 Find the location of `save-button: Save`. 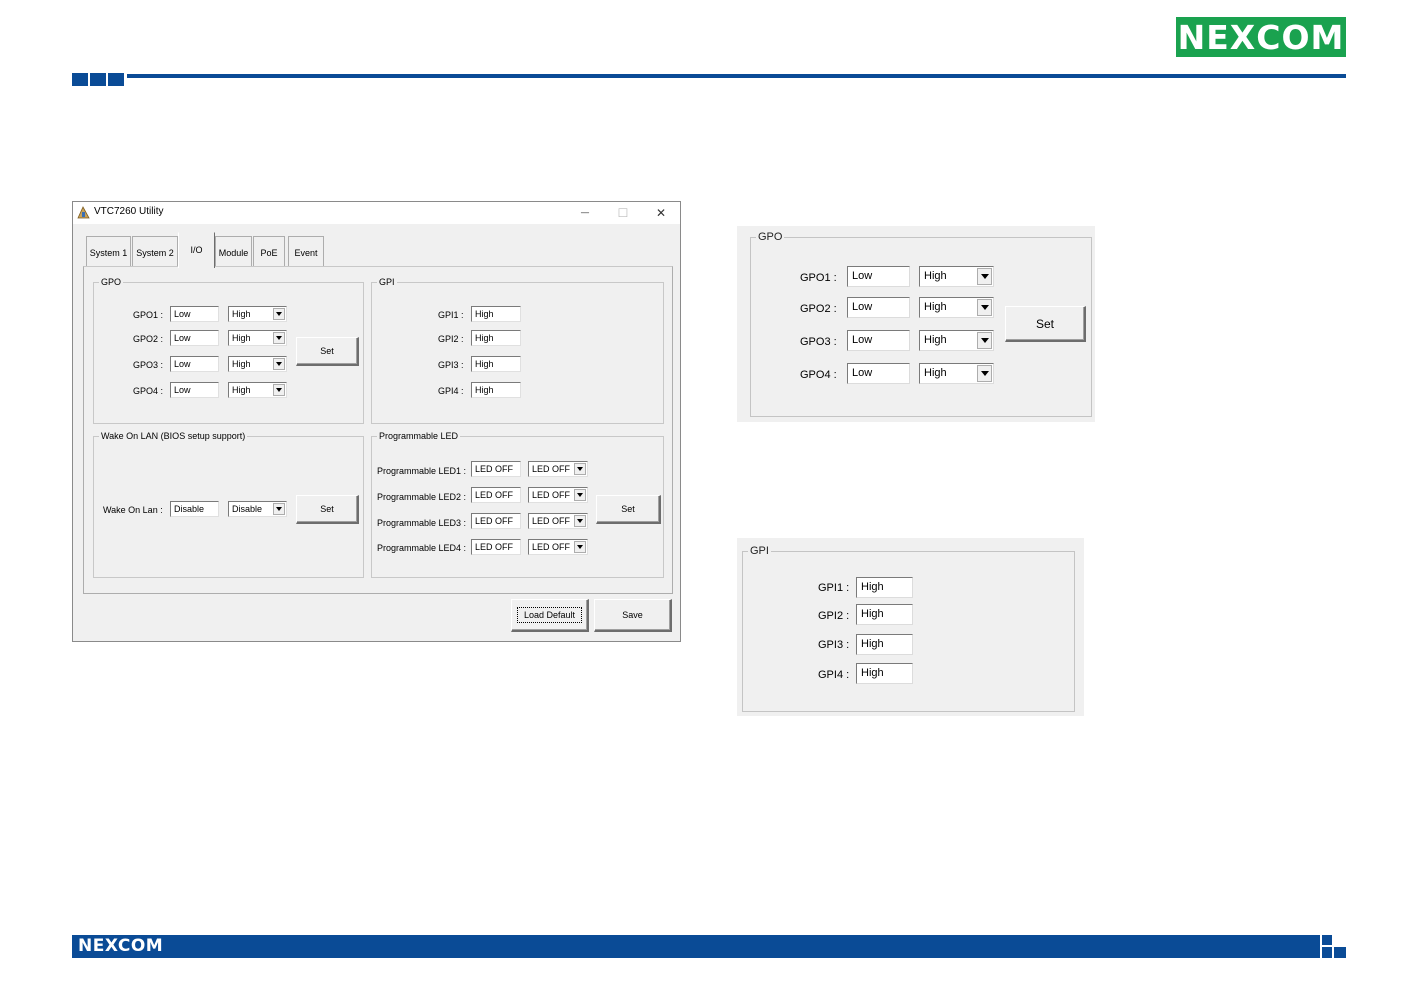

save-button: Save is located at coordinates (633, 615).